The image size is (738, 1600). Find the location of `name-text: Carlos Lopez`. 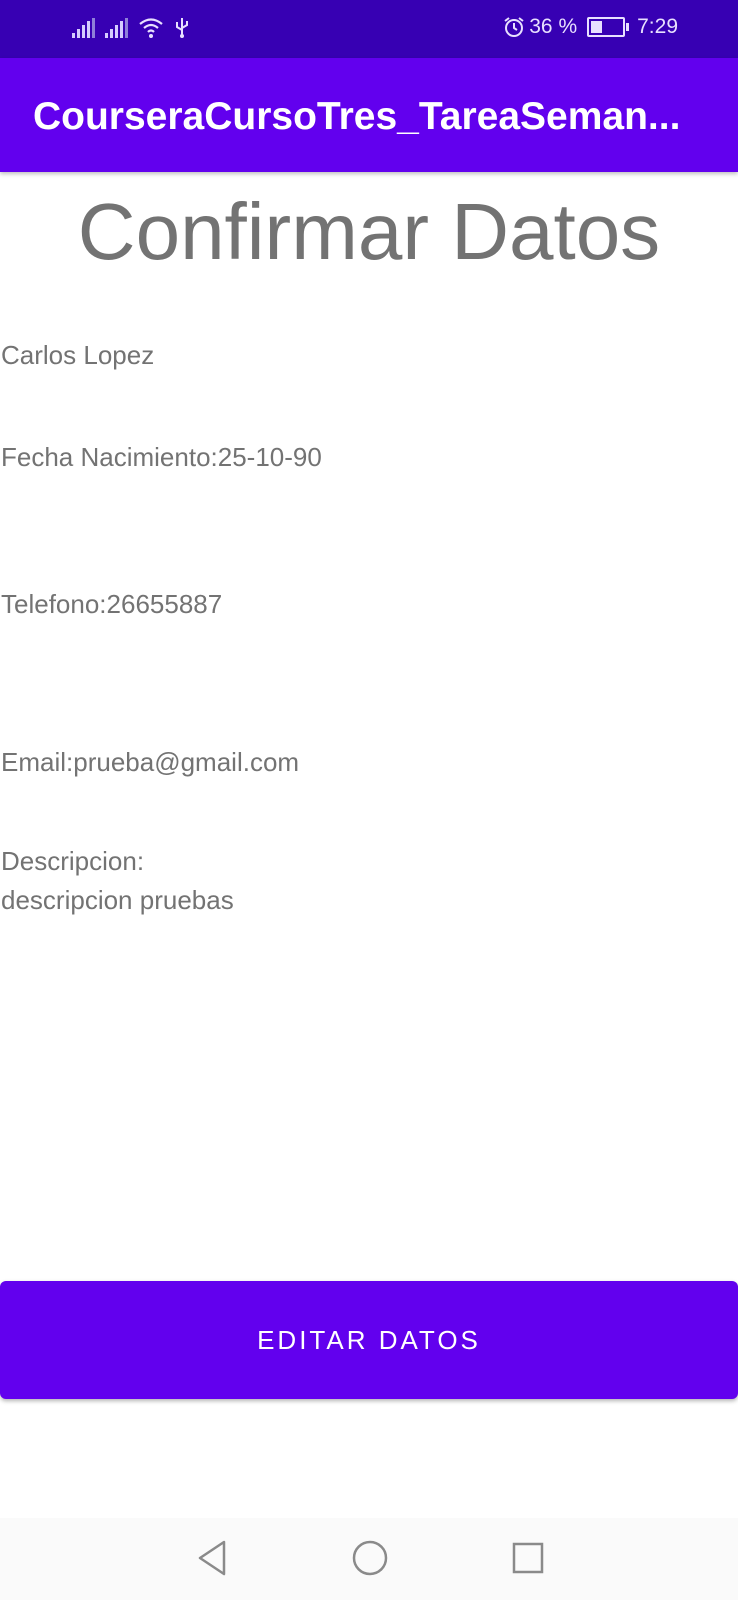

name-text: Carlos Lopez is located at coordinates (78, 355).